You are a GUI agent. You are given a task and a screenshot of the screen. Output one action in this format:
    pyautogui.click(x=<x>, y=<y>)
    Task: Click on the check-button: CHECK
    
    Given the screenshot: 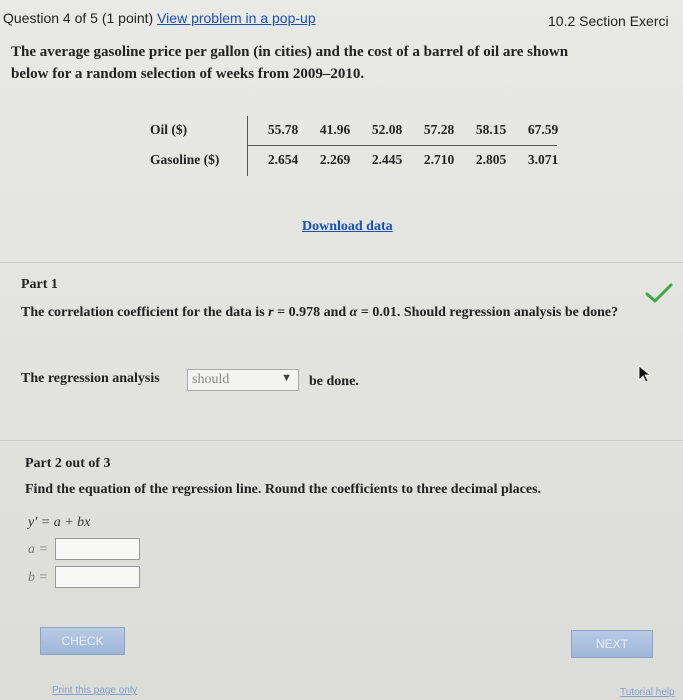 What is the action you would take?
    pyautogui.click(x=82, y=641)
    